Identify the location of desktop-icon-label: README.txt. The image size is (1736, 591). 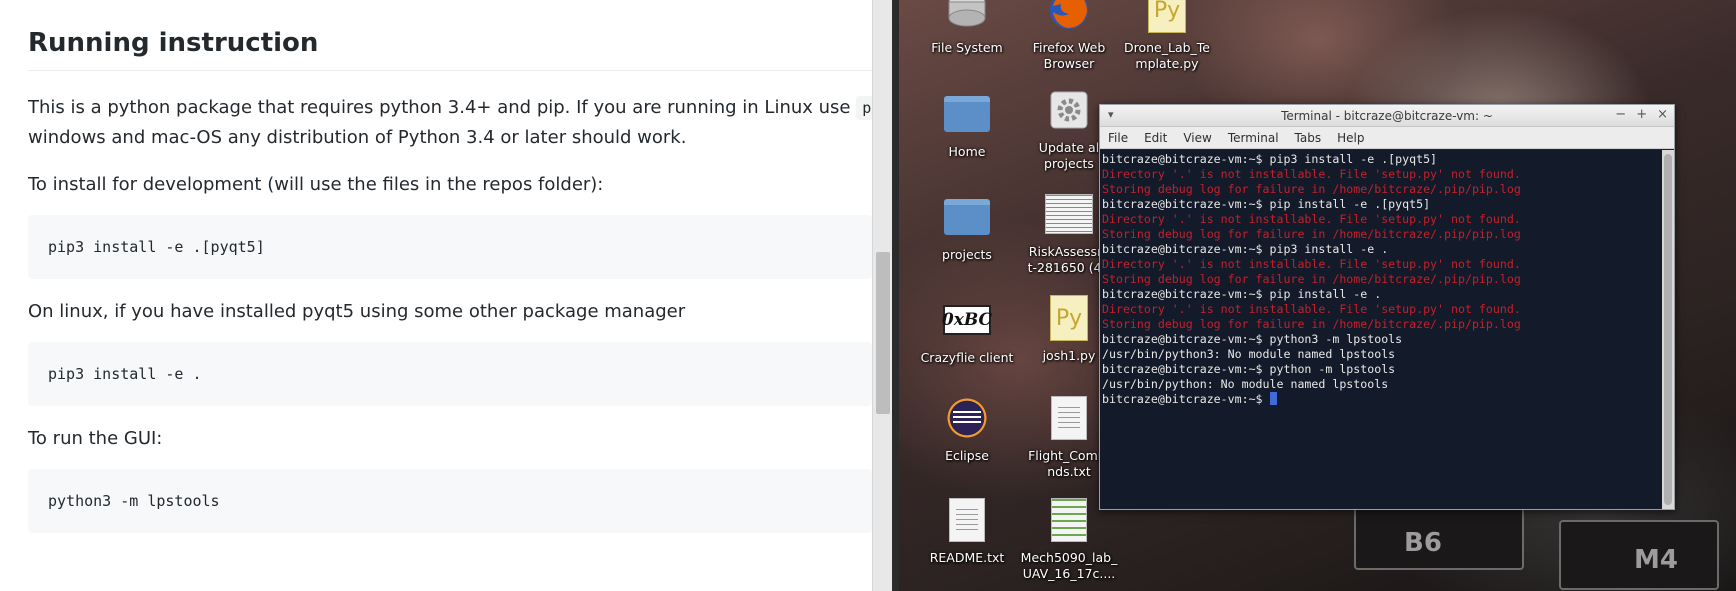
(967, 557).